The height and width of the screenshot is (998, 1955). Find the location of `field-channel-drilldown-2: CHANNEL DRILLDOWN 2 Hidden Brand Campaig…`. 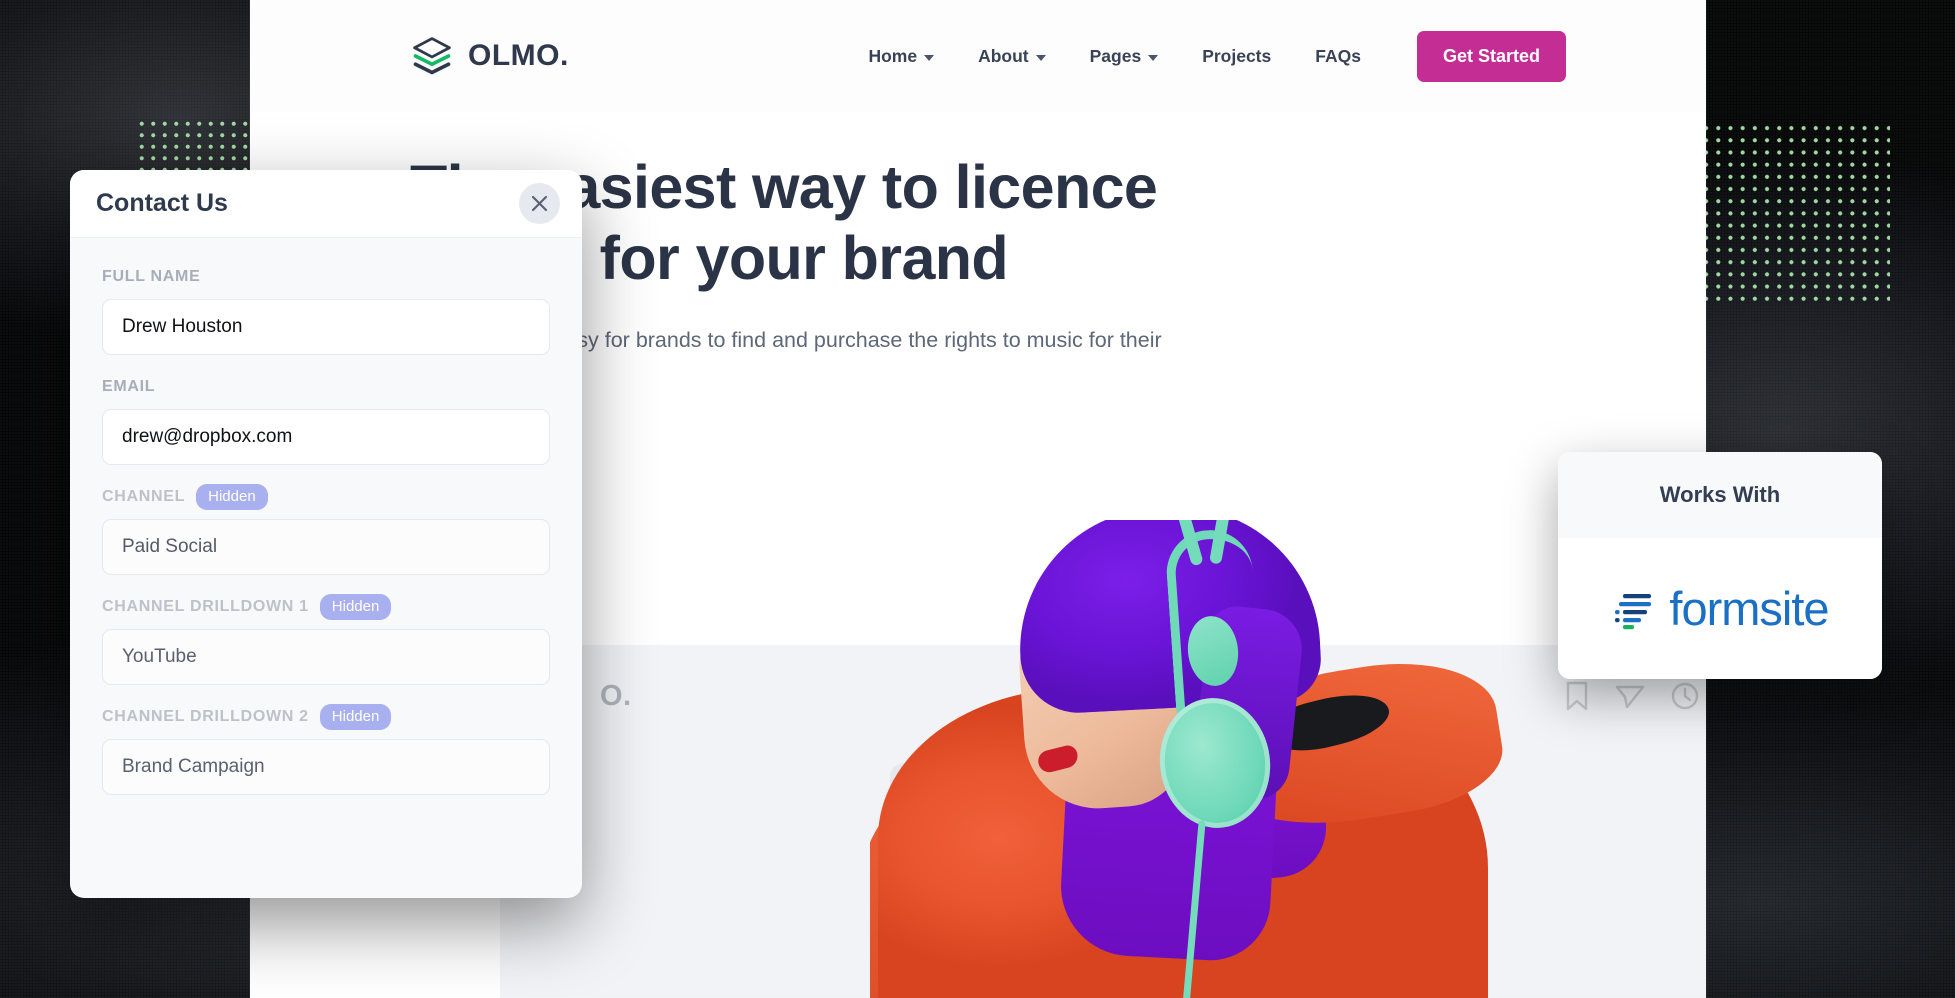

field-channel-drilldown-2: CHANNEL DRILLDOWN 2 Hidden Brand Campaig… is located at coordinates (326, 749).